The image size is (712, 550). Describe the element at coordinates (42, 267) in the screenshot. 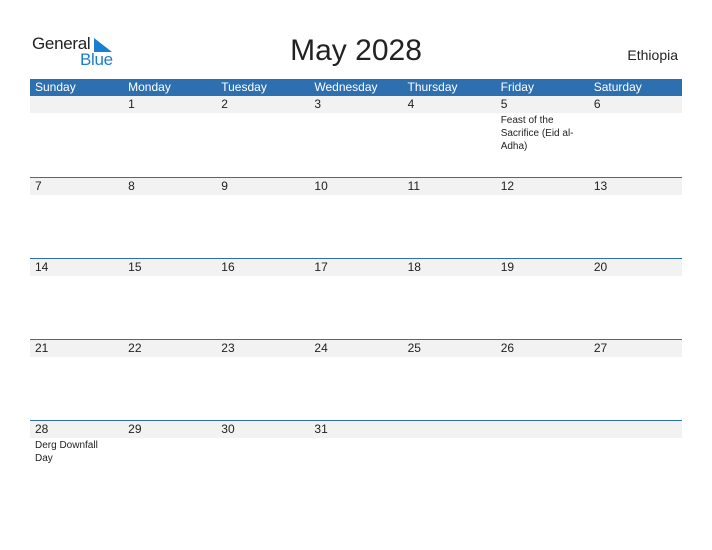

I see `day-number: 14` at that location.